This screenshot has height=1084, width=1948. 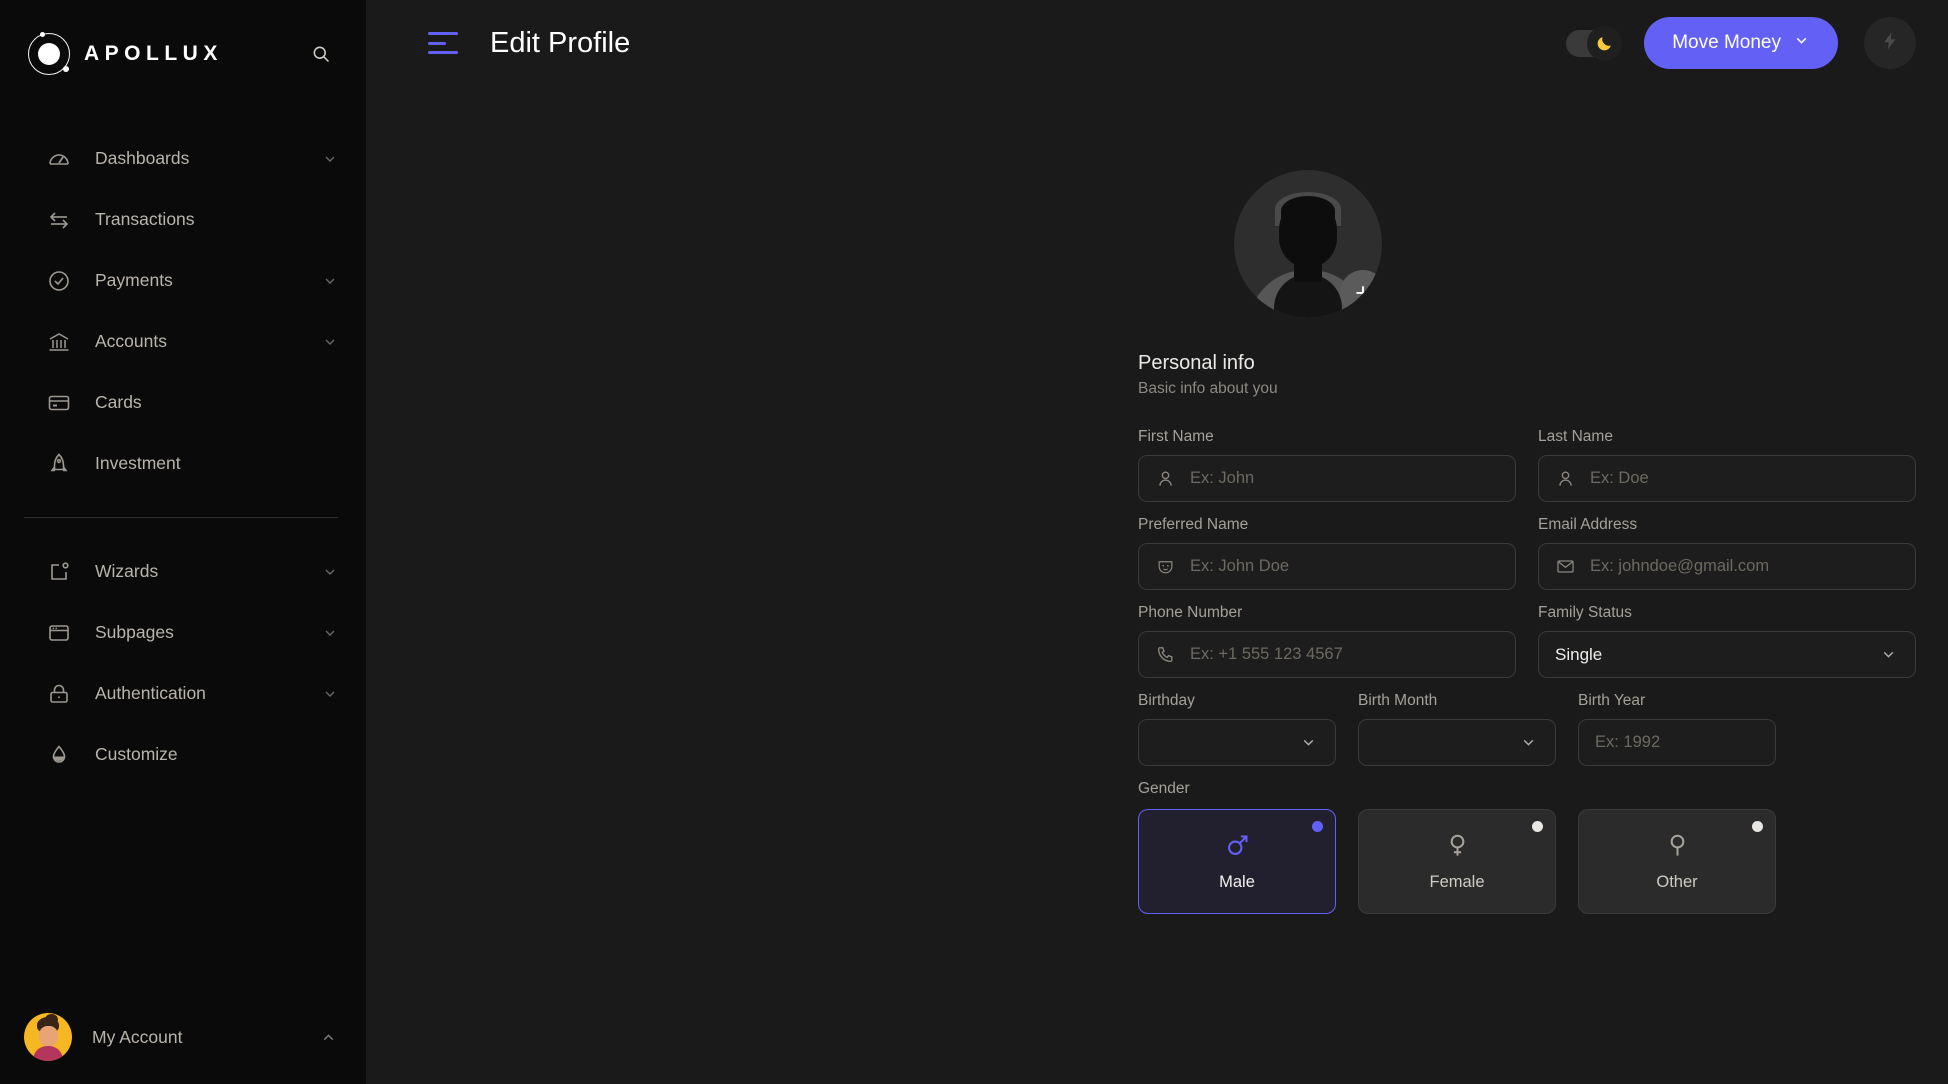 I want to click on sidebar-item-transactions: Transactions, so click(x=183, y=219).